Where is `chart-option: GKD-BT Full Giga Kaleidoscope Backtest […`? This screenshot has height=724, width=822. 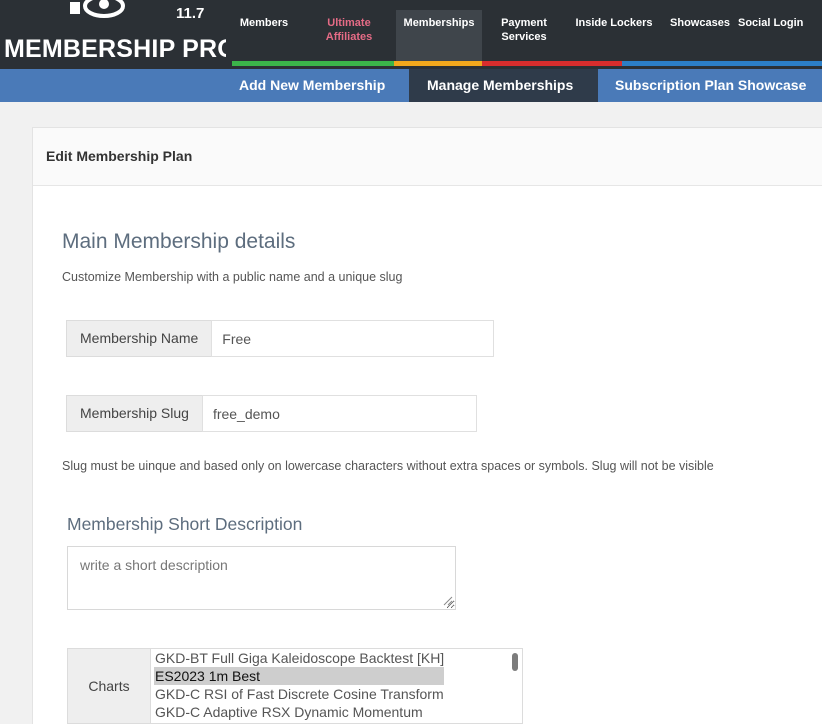
chart-option: GKD-BT Full Giga Kaleidoscope Backtest [… is located at coordinates (299, 658).